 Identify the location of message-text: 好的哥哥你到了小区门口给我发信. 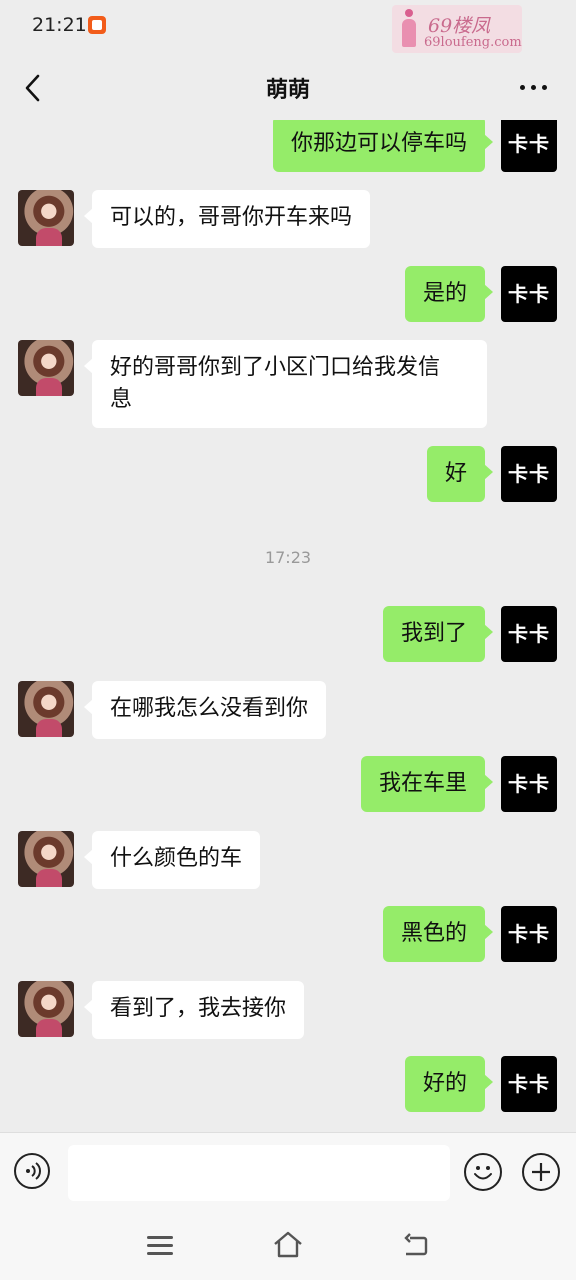
(275, 367).